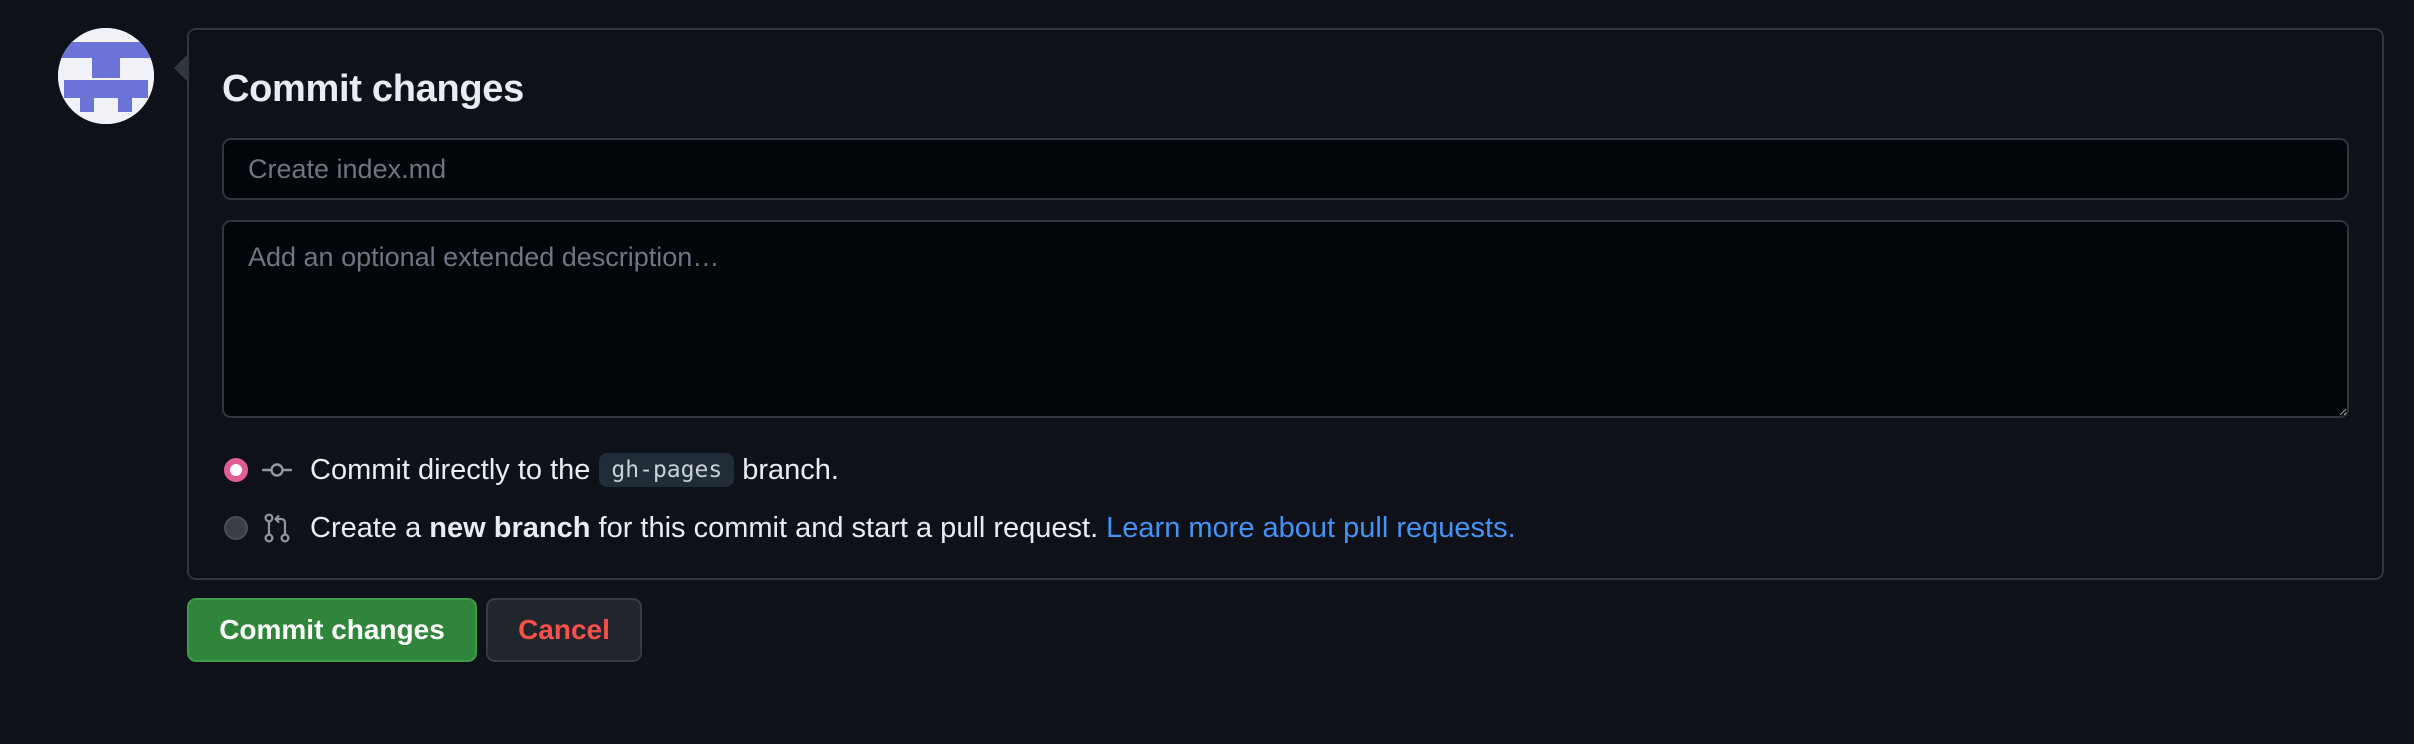  I want to click on user-avatar, so click(106, 76).